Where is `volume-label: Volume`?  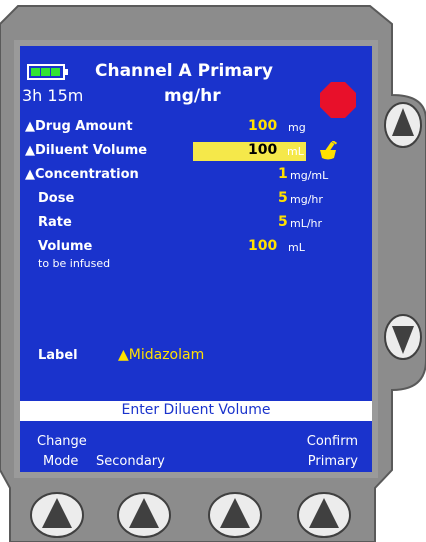
volume-label: Volume is located at coordinates (65, 246).